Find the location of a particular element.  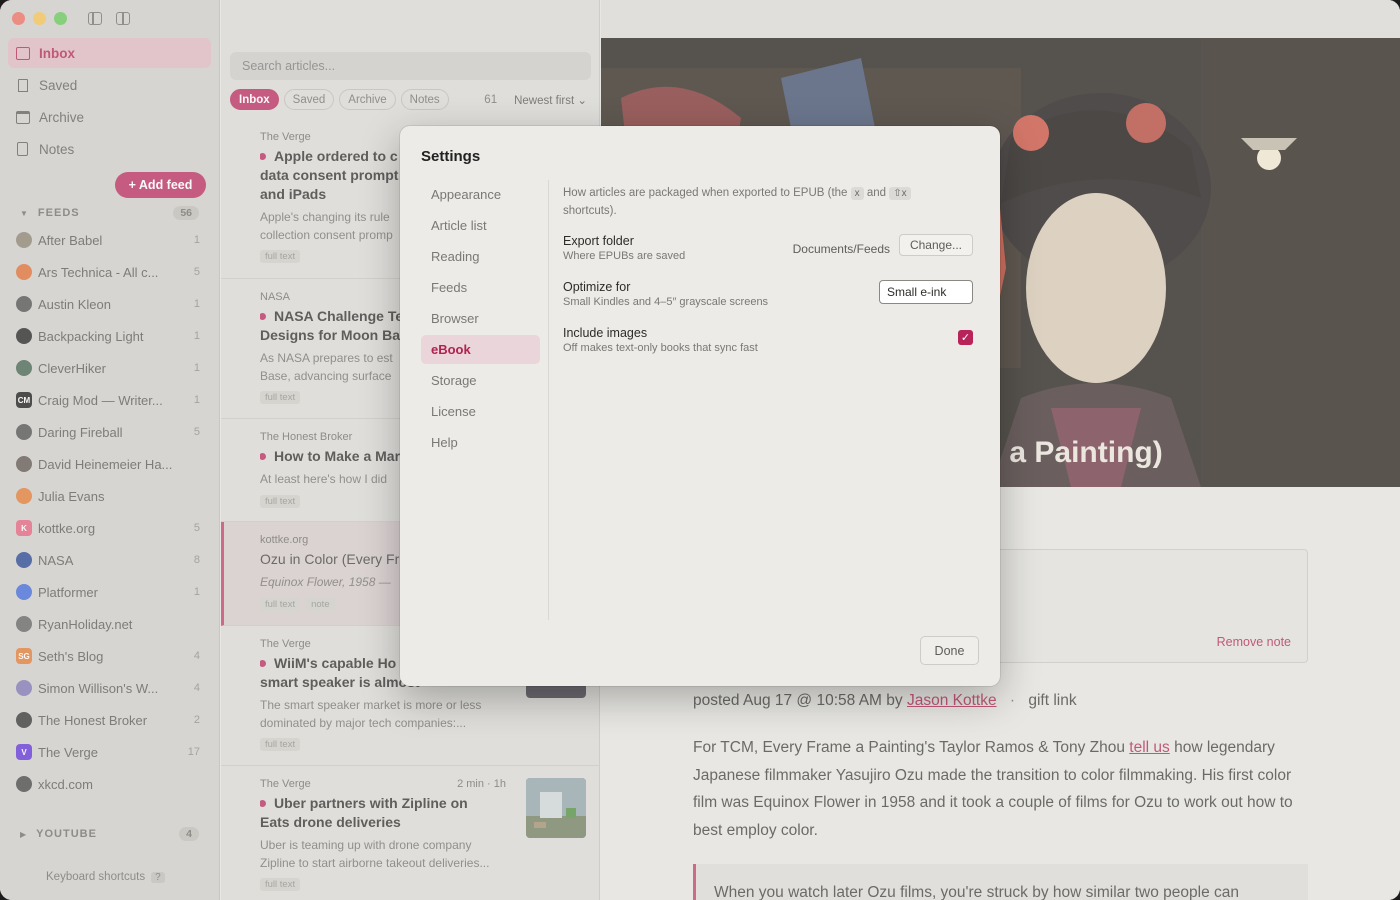

settings-title: Settings is located at coordinates (451, 156).